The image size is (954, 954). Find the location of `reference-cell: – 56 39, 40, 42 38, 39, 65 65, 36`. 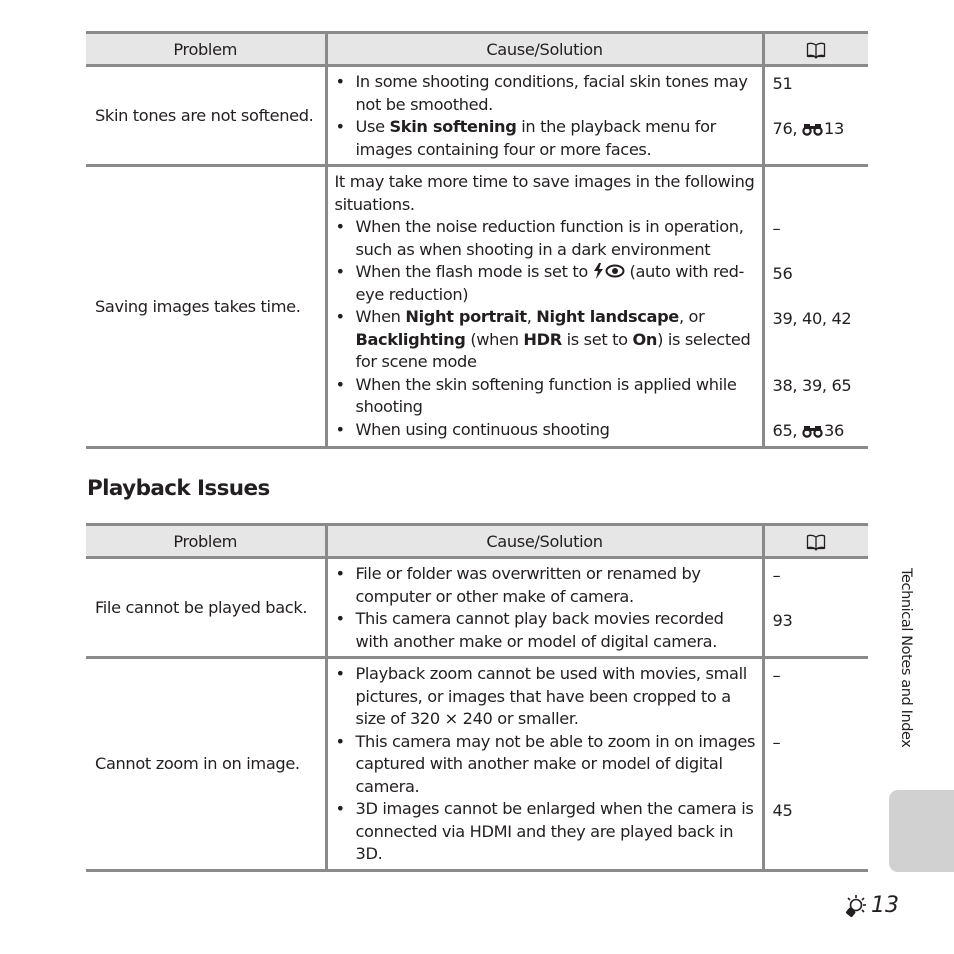

reference-cell: – 56 39, 40, 42 38, 39, 65 65, 36 is located at coordinates (814, 307).